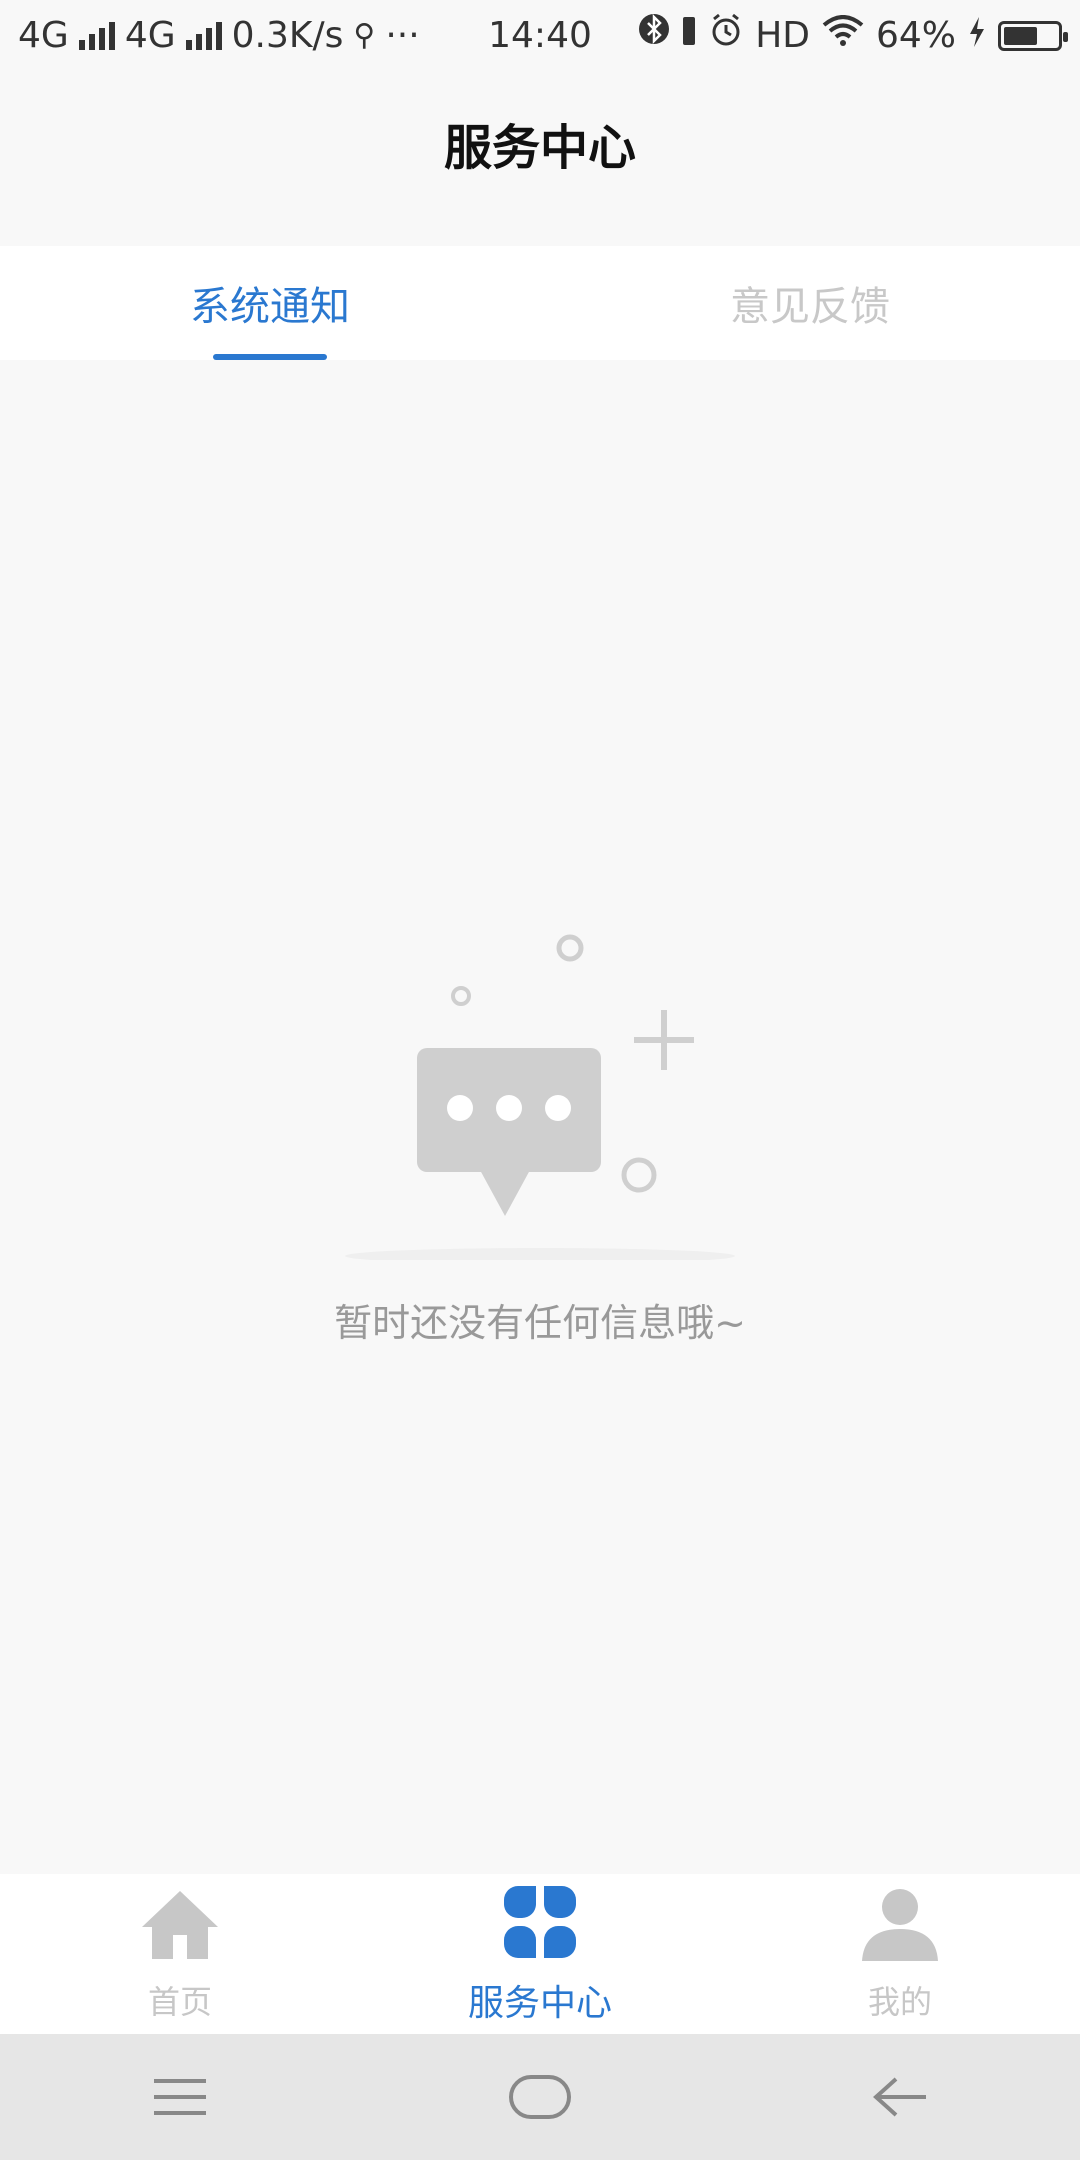 The width and height of the screenshot is (1080, 2160). What do you see at coordinates (654, 36) in the screenshot?
I see `bluetooth-icon` at bounding box center [654, 36].